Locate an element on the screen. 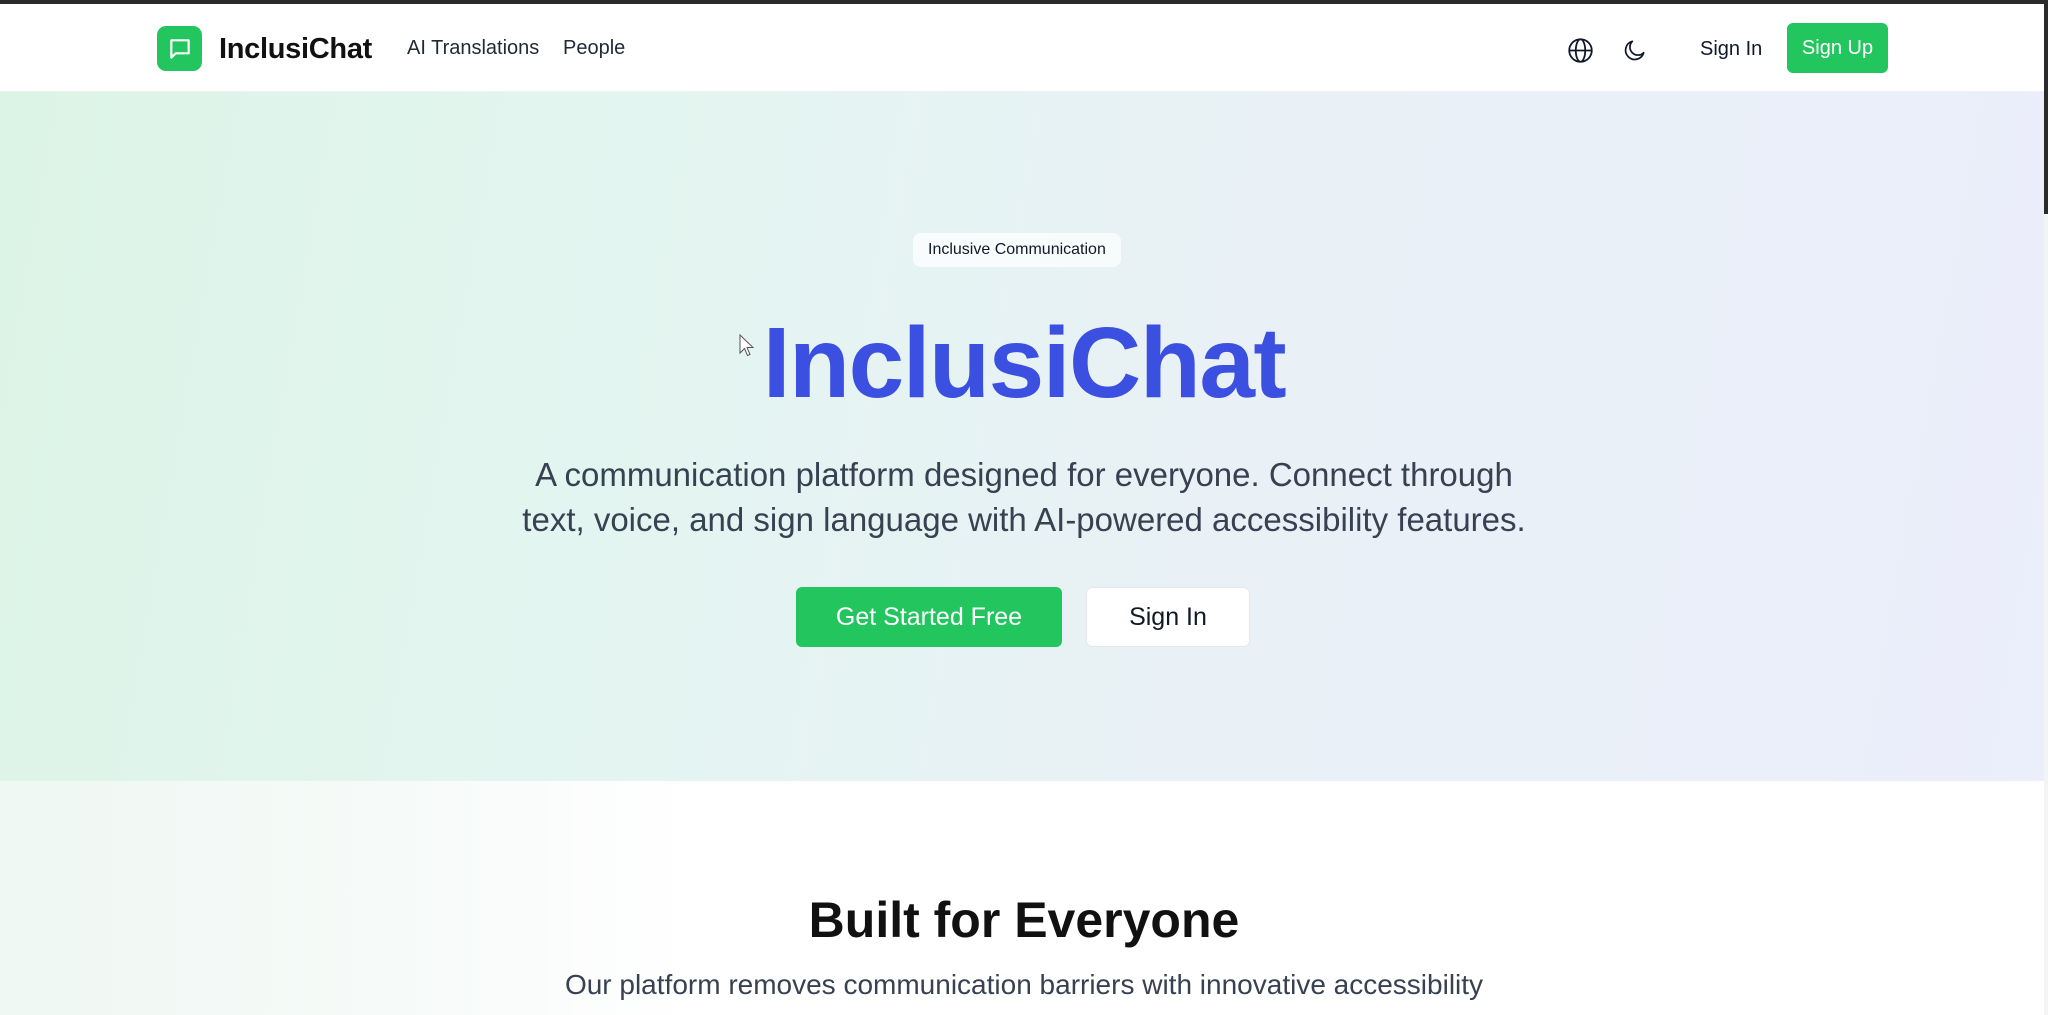 The image size is (2048, 1015). brand-name: InclusiChat is located at coordinates (295, 49).